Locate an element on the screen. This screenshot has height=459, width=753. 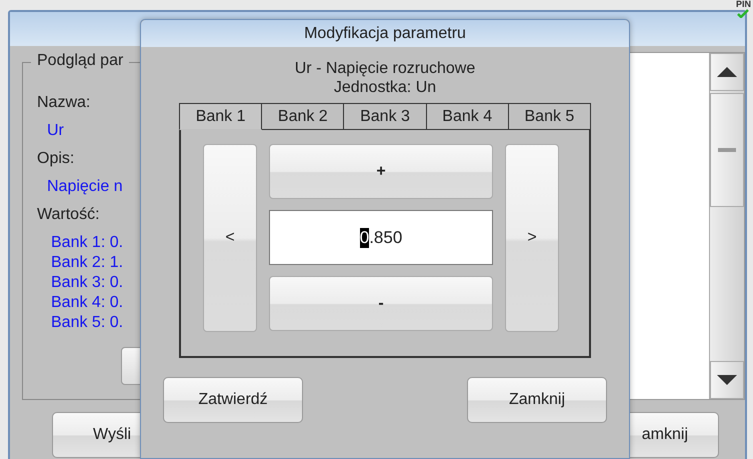
dialog-title: Modyfikacja parametru is located at coordinates (385, 33).